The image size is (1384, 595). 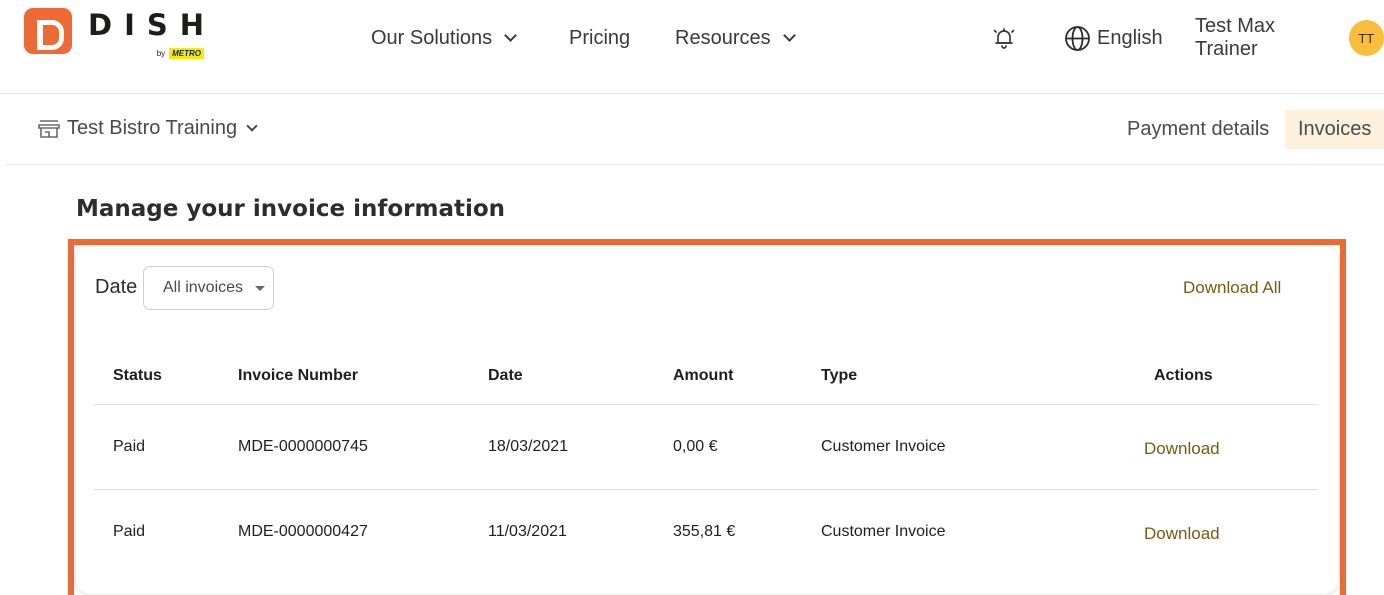 I want to click on globe-icon, so click(x=1077, y=38).